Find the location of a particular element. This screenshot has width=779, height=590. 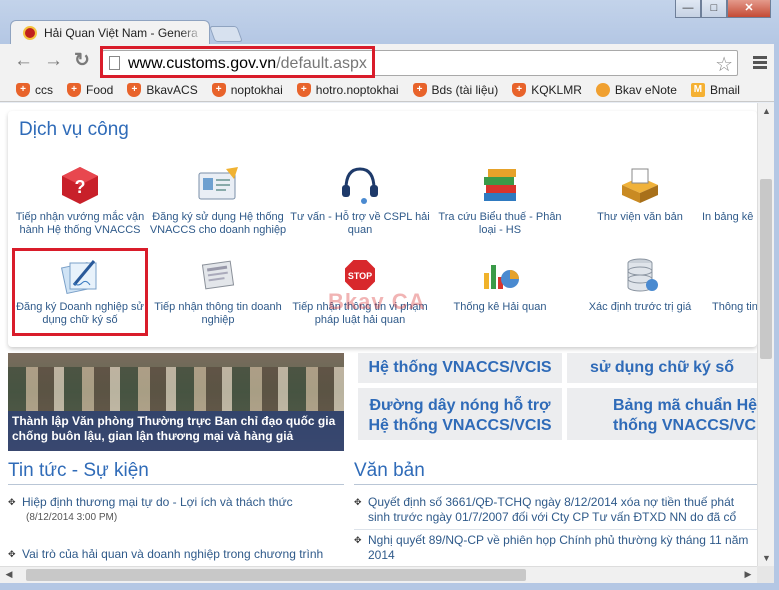

scroll-down-arrow-icon: ▼ is located at coordinates (766, 558).